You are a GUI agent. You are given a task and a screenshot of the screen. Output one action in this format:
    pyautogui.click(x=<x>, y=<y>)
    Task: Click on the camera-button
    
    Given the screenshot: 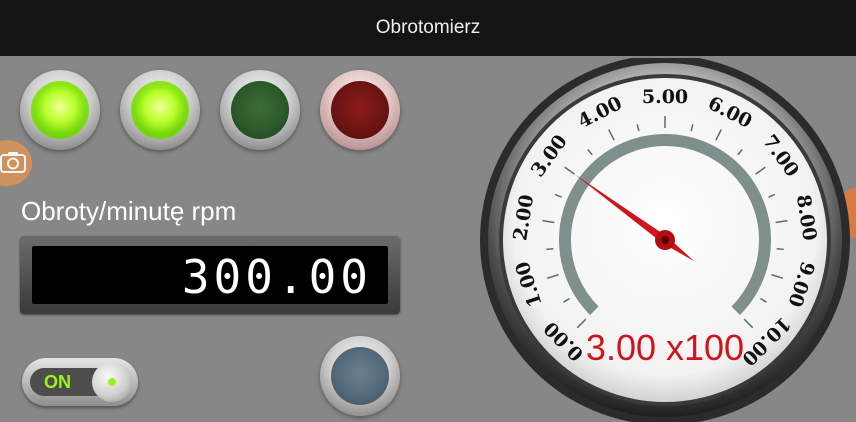 What is the action you would take?
    pyautogui.click(x=16, y=163)
    